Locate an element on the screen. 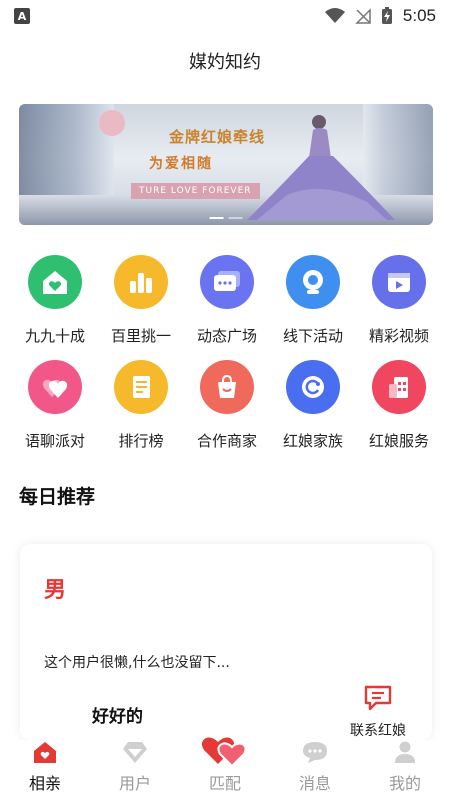 The image size is (450, 800). tab-xiaoxi: 消息 is located at coordinates (315, 770).